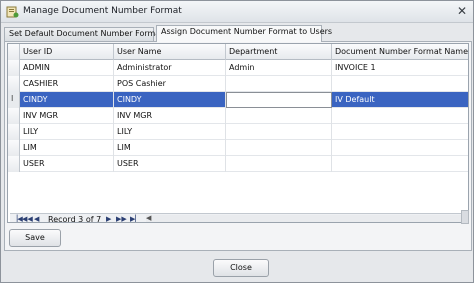  I want to click on cell-user-id: INV MGR, so click(67, 116).